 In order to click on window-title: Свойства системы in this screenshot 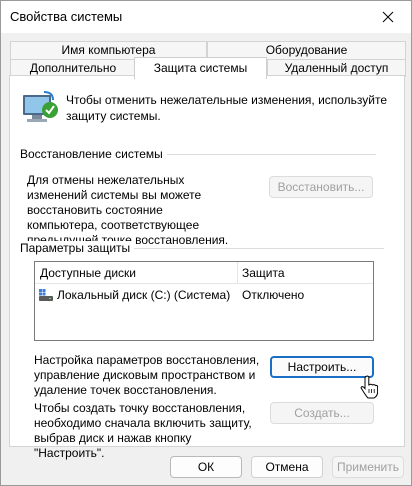, I will do `click(66, 16)`.